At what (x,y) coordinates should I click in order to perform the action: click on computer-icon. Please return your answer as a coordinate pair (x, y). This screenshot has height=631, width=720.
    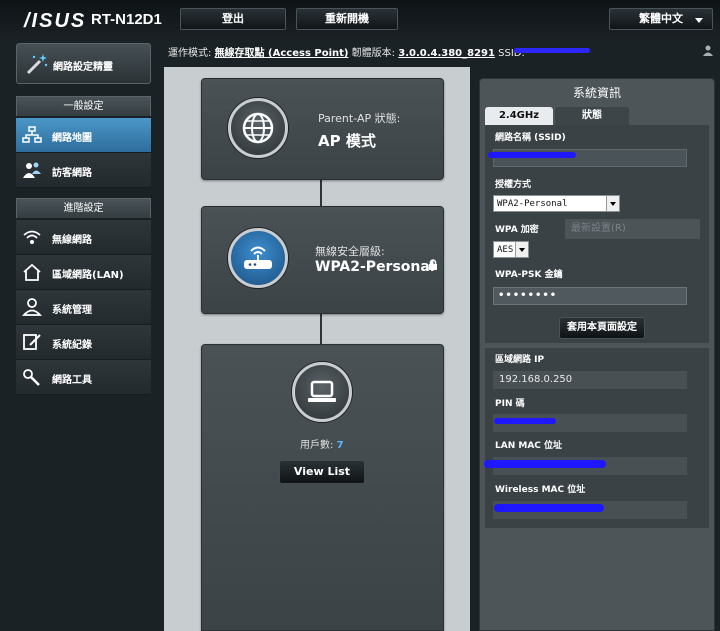
    Looking at the image, I should click on (322, 392).